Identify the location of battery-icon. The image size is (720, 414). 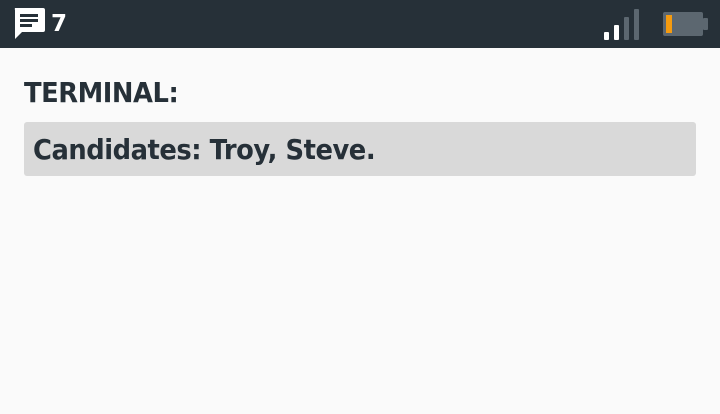
(685, 24).